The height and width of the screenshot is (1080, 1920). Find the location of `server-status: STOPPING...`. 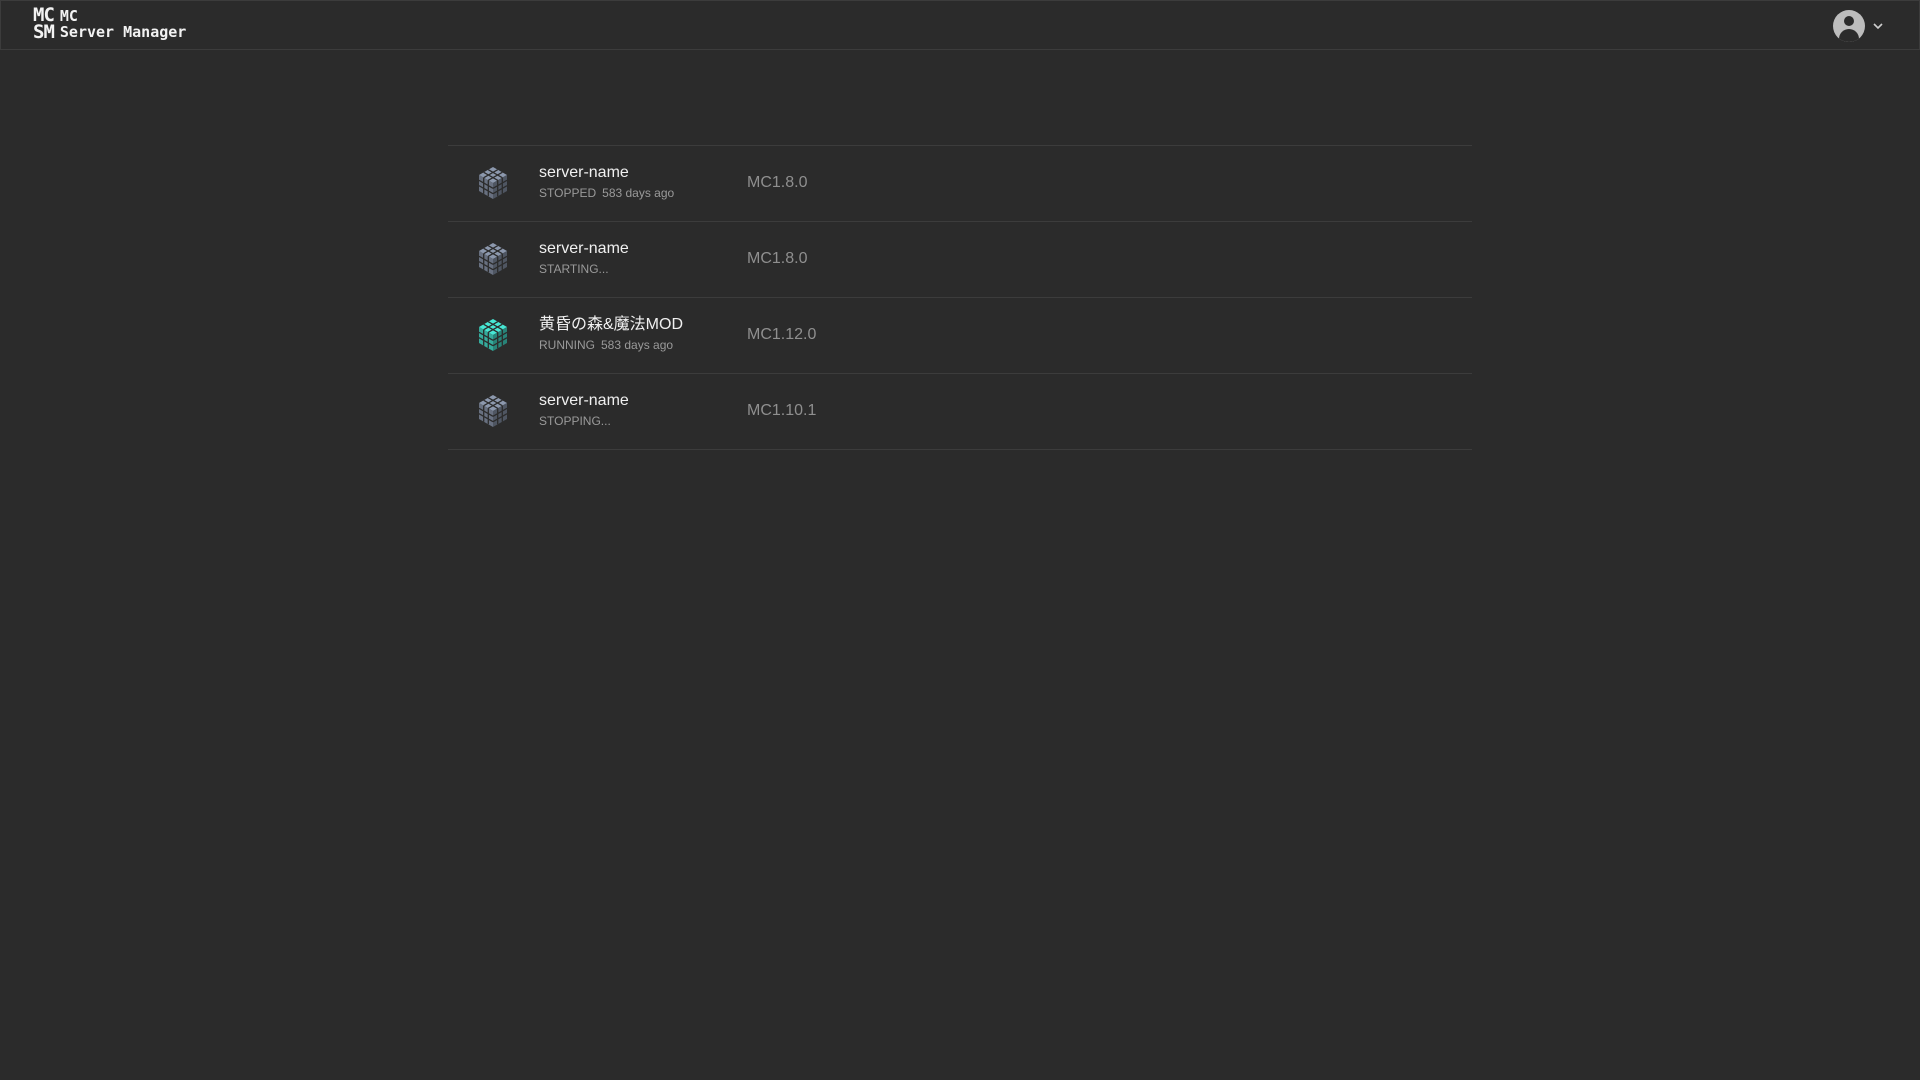

server-status: STOPPING... is located at coordinates (575, 421).